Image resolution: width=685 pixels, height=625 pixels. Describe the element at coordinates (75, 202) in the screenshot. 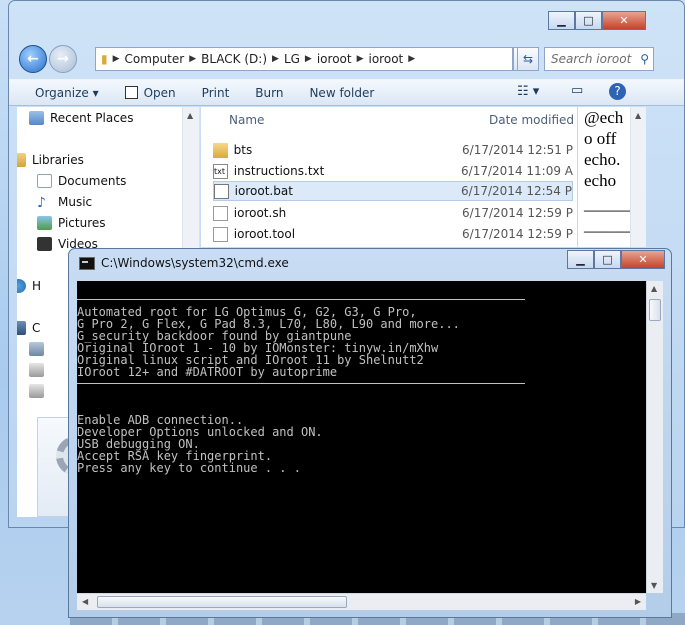

I see `nav-label: Music` at that location.